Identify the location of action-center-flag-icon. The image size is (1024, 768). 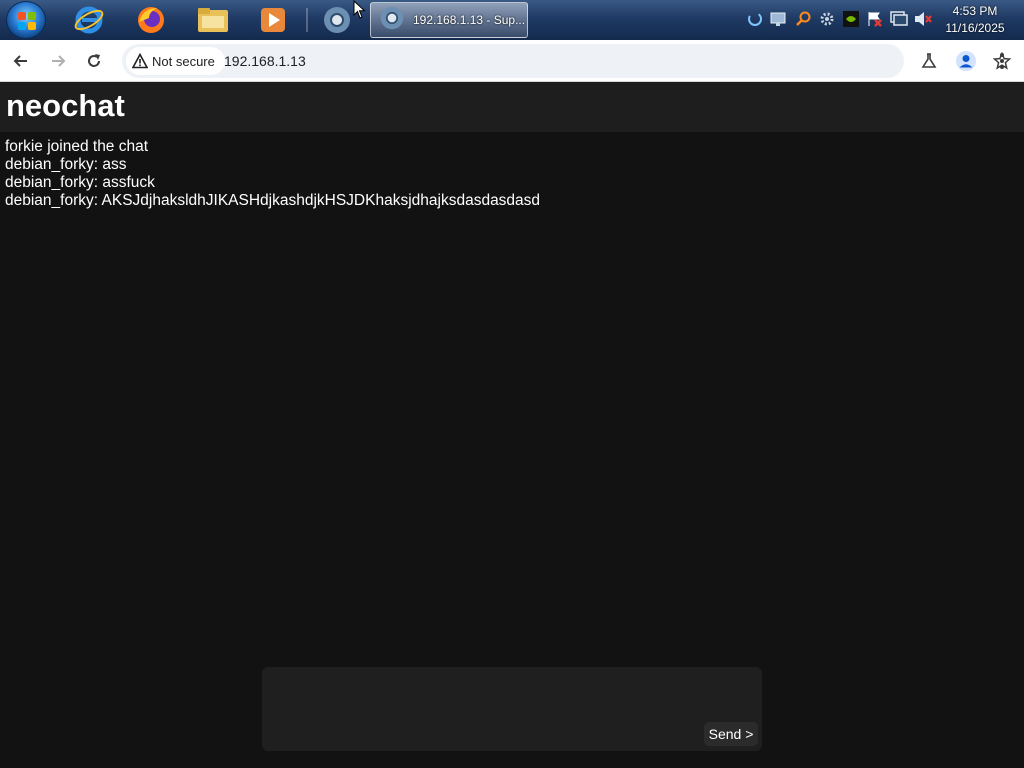
(875, 19).